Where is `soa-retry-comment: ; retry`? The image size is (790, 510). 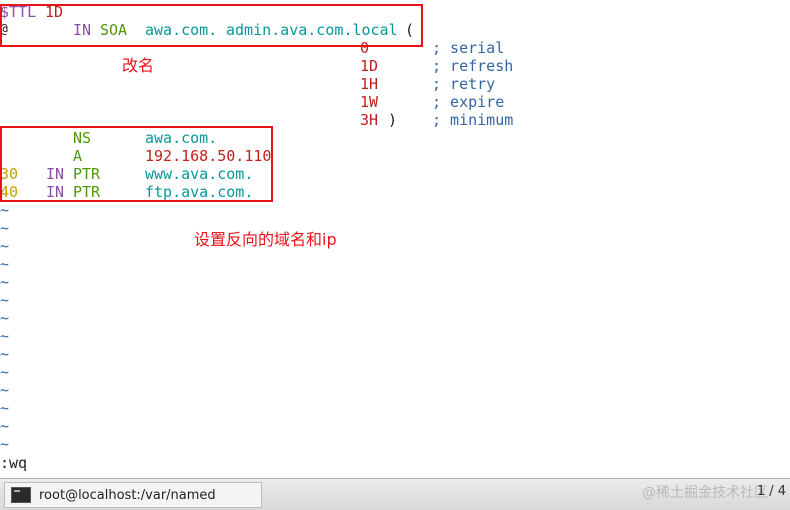
soa-retry-comment: ; retry is located at coordinates (464, 84).